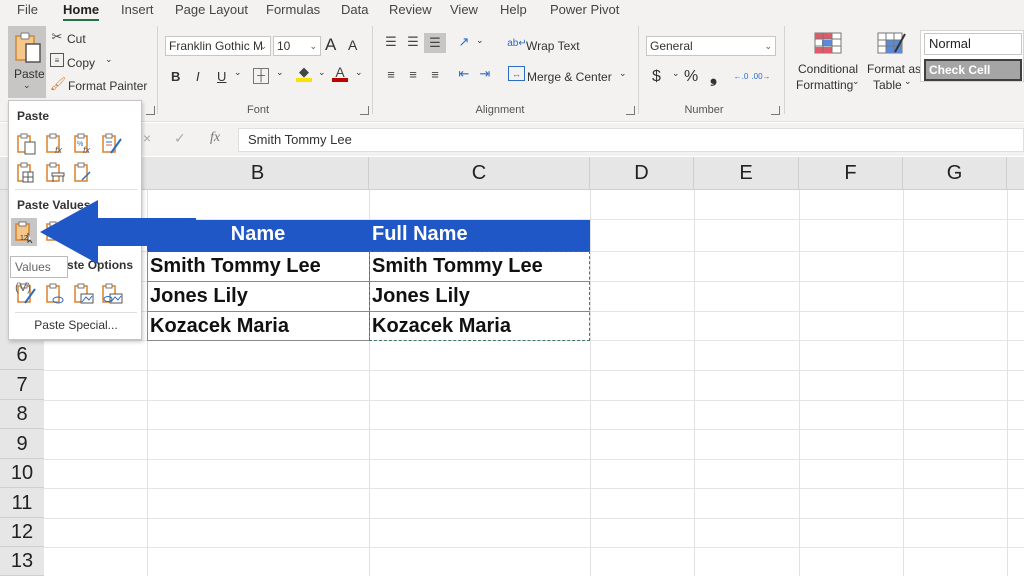 This screenshot has width=1024, height=576. I want to click on style-normal: Normal, so click(973, 44).